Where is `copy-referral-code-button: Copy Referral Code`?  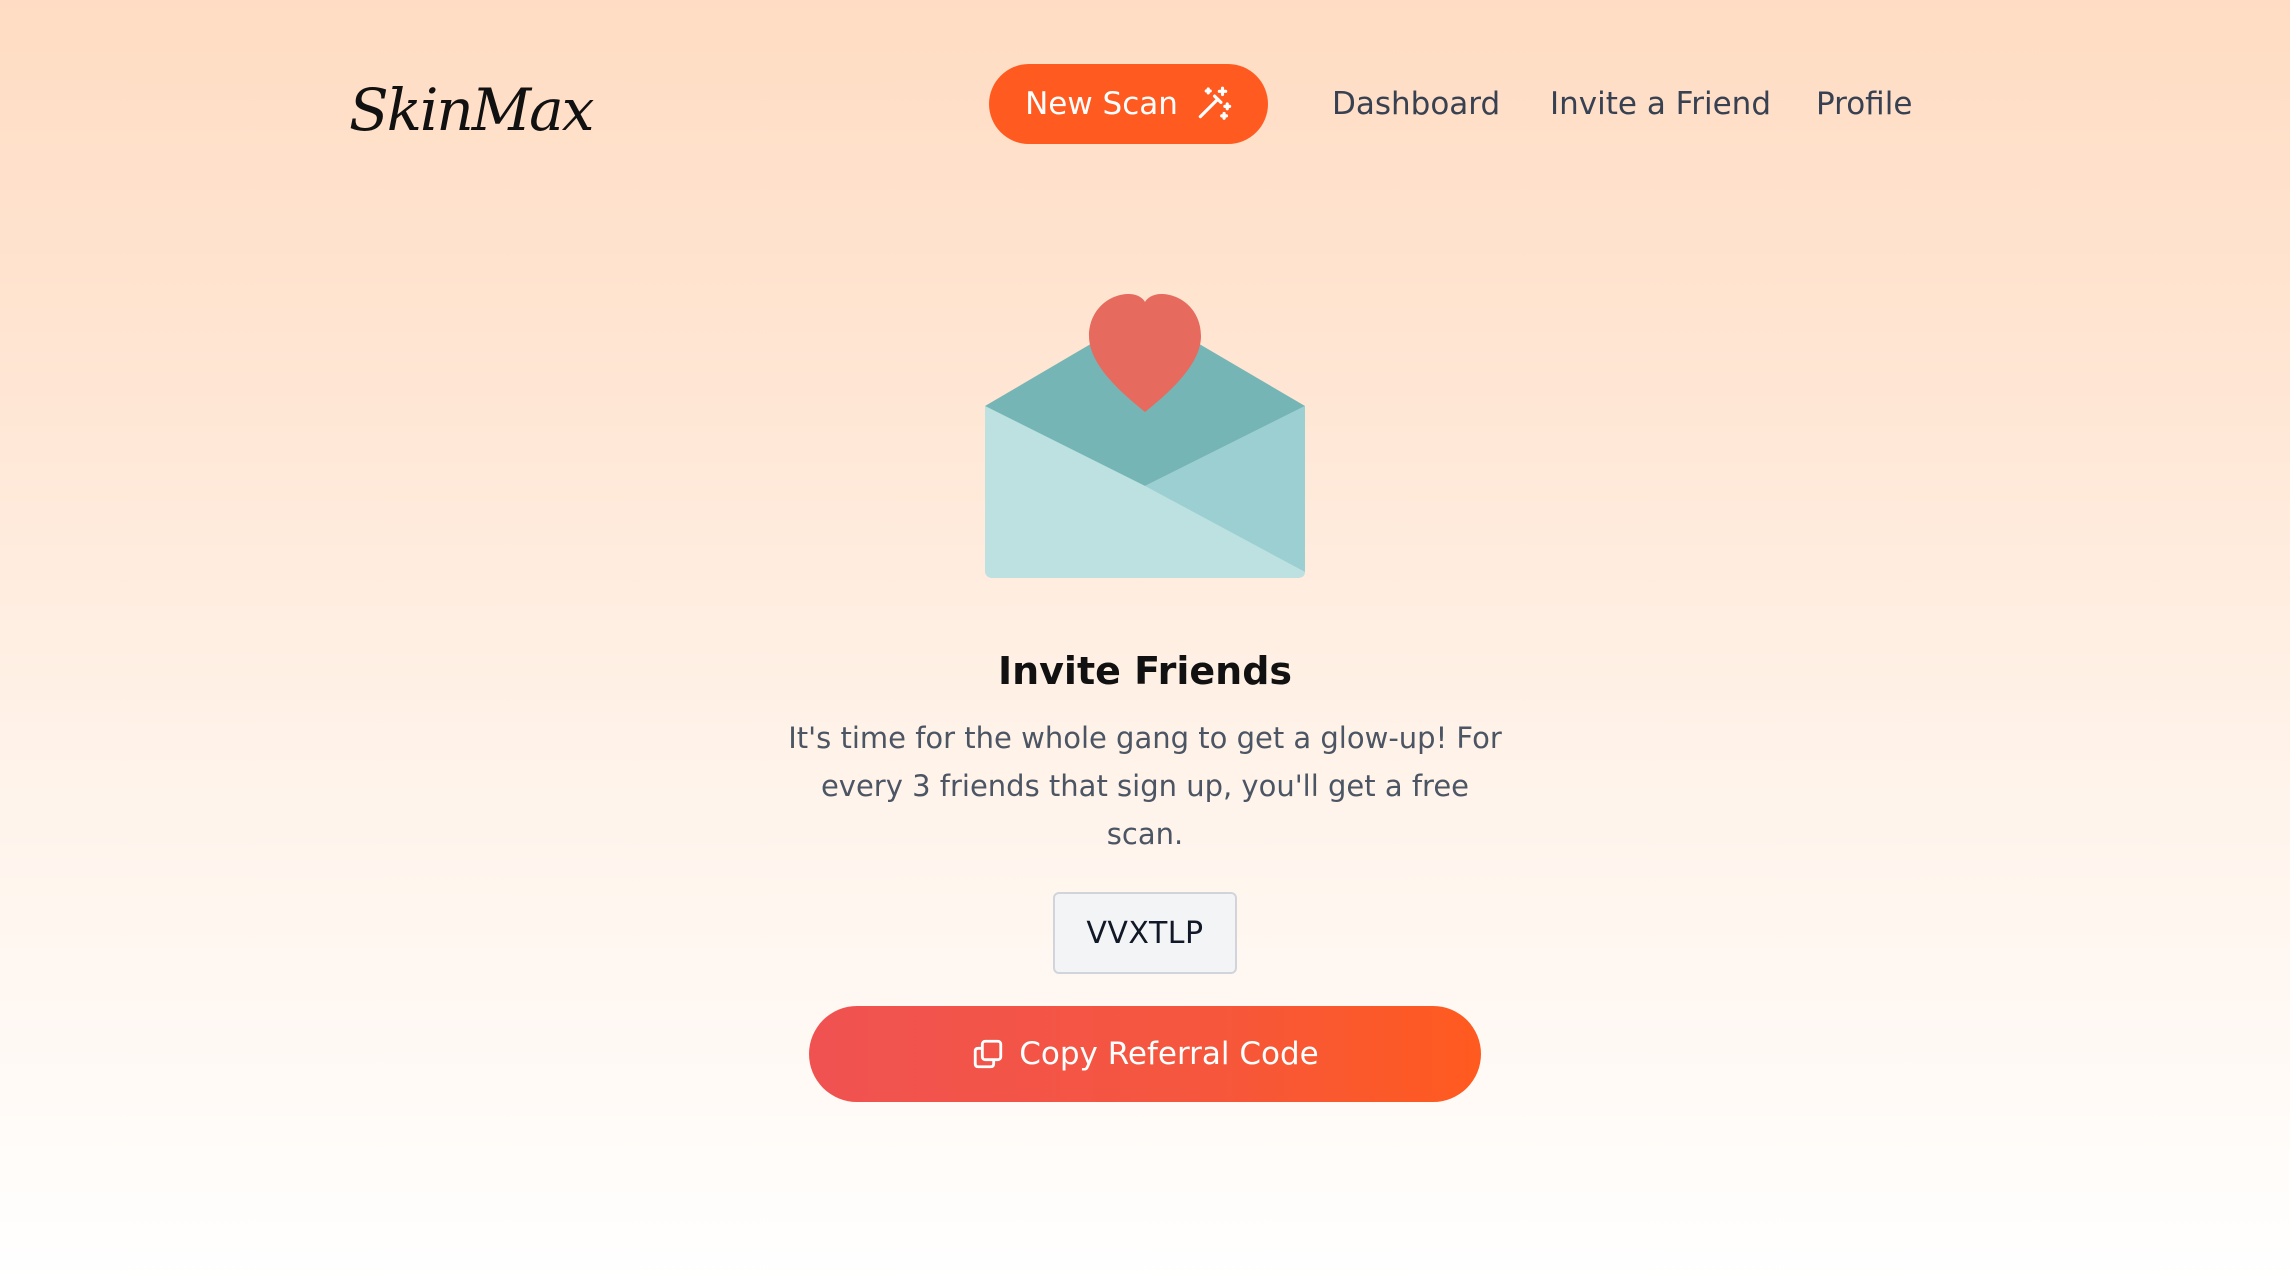
copy-referral-code-button: Copy Referral Code is located at coordinates (1145, 1054).